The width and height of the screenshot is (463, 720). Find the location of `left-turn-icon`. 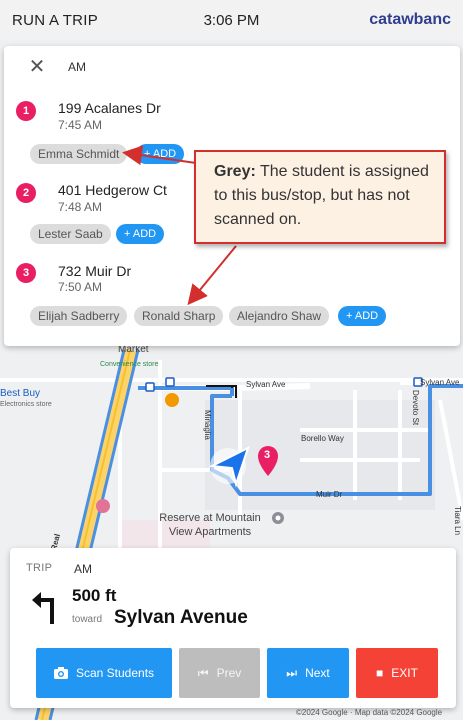

left-turn-icon is located at coordinates (43, 608).